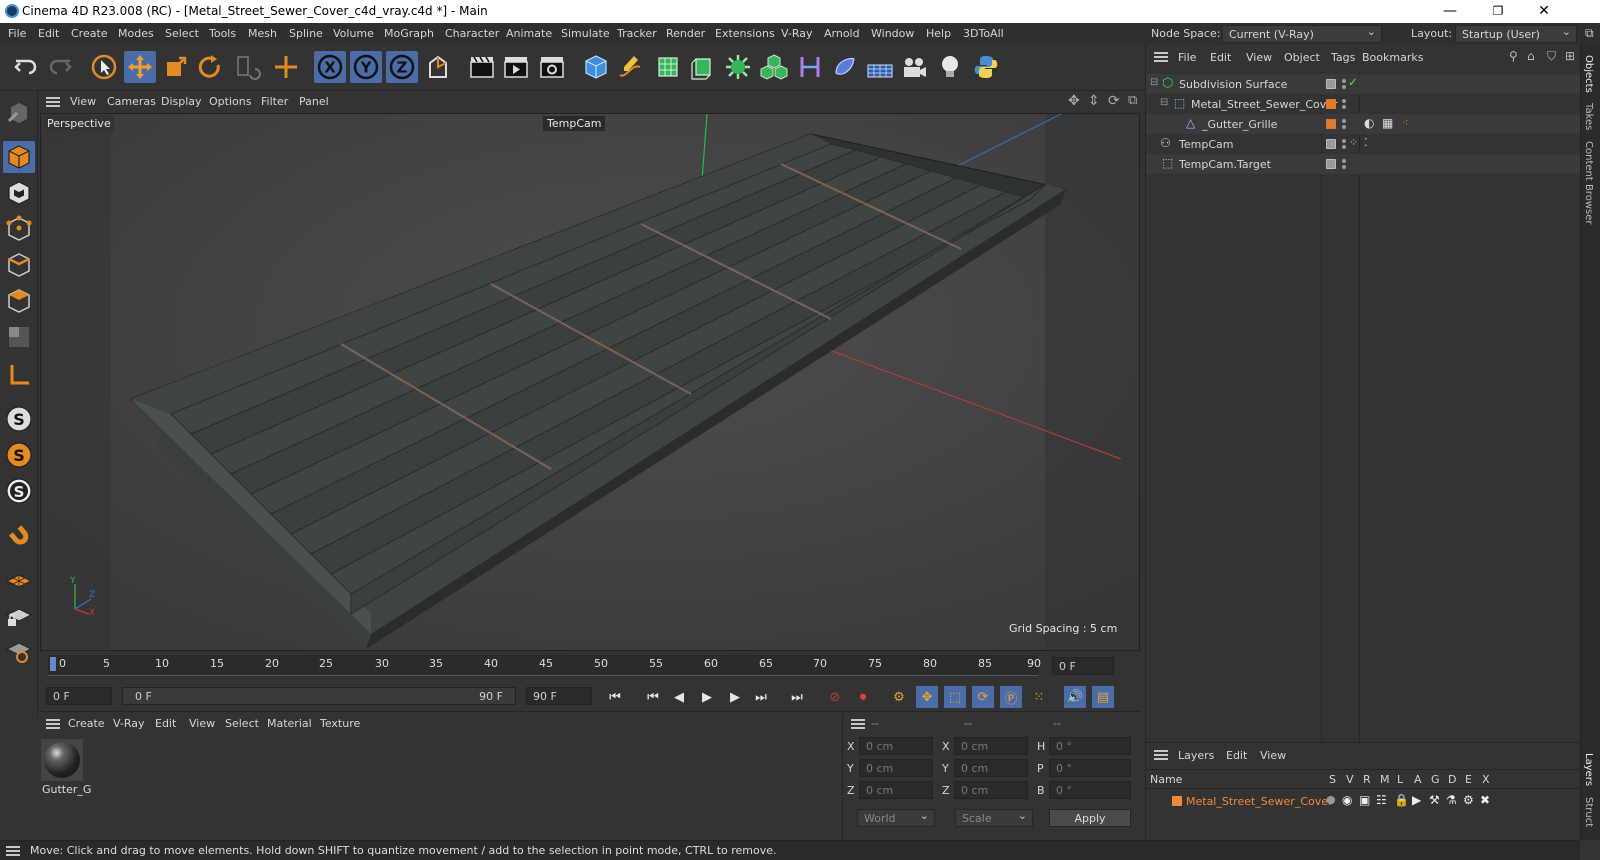 The image size is (1600, 860). Describe the element at coordinates (983, 33) in the screenshot. I see `menu-3dtoall: 3DToAll` at that location.